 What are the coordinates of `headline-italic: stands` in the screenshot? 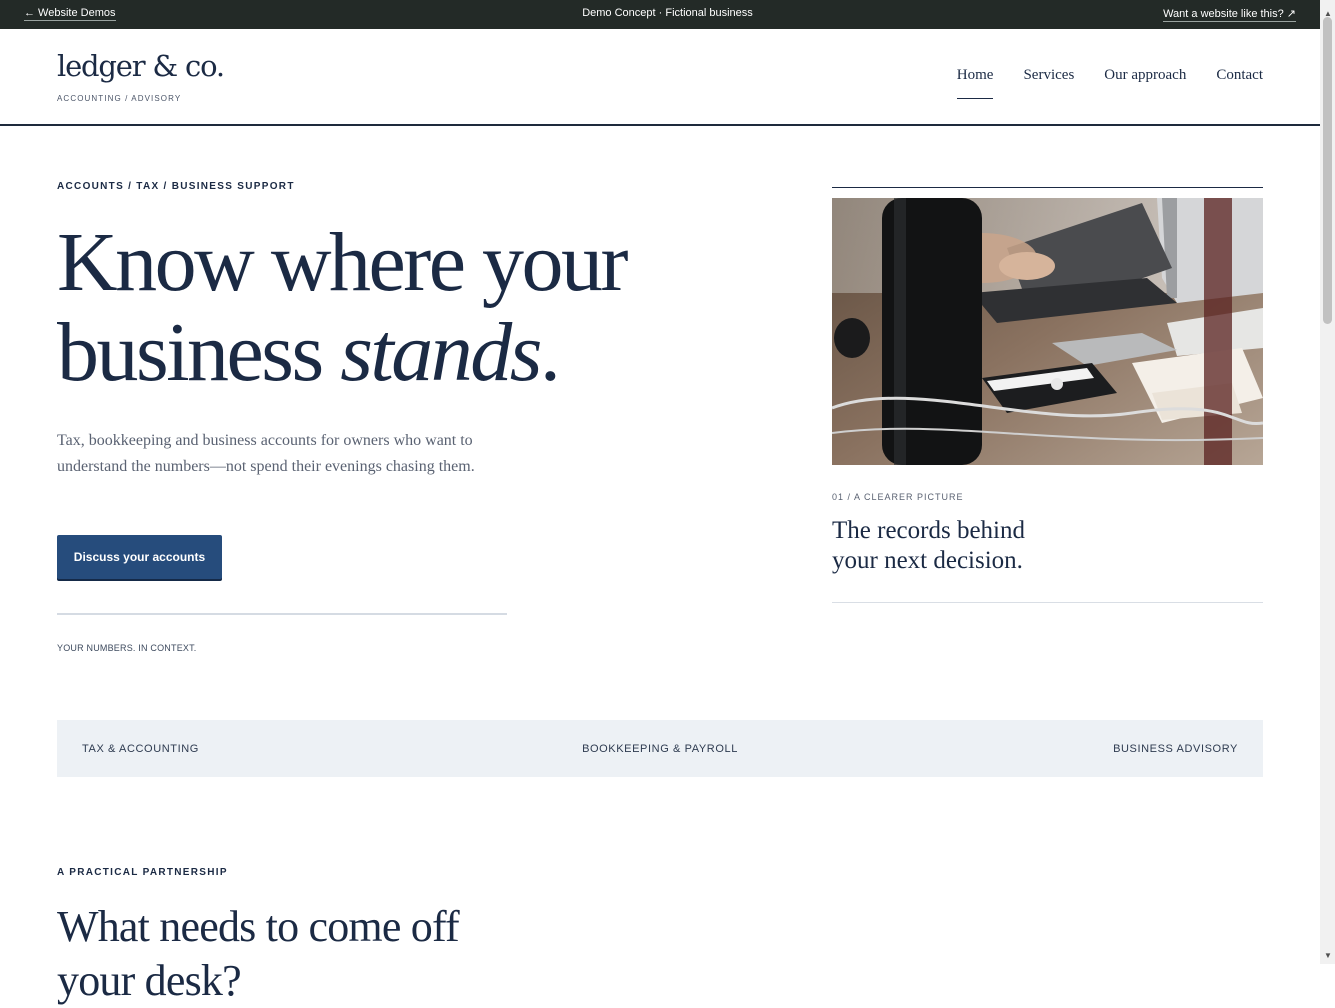 It's located at (441, 352).